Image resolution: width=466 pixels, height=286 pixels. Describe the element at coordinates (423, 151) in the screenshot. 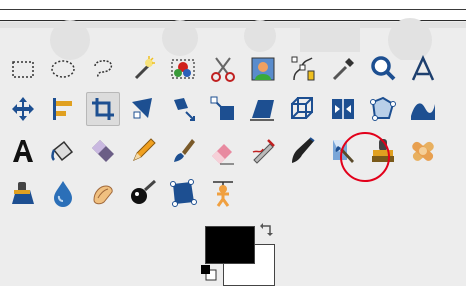

I see `heal-icon` at that location.